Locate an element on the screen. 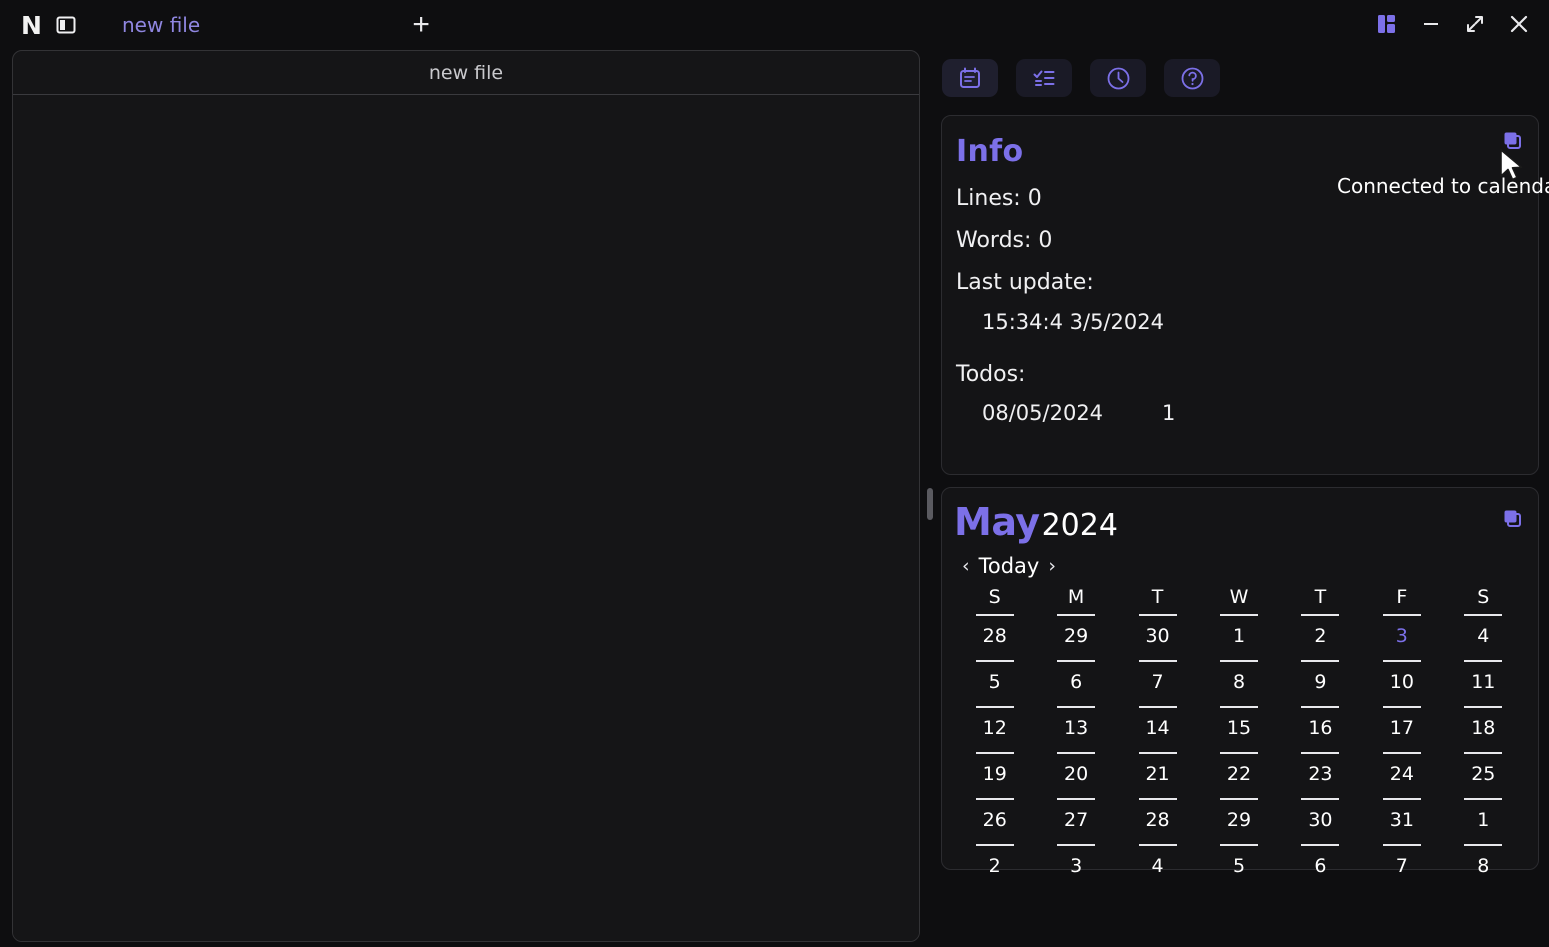 This screenshot has height=947, width=1549. editor-title: new file is located at coordinates (466, 72).